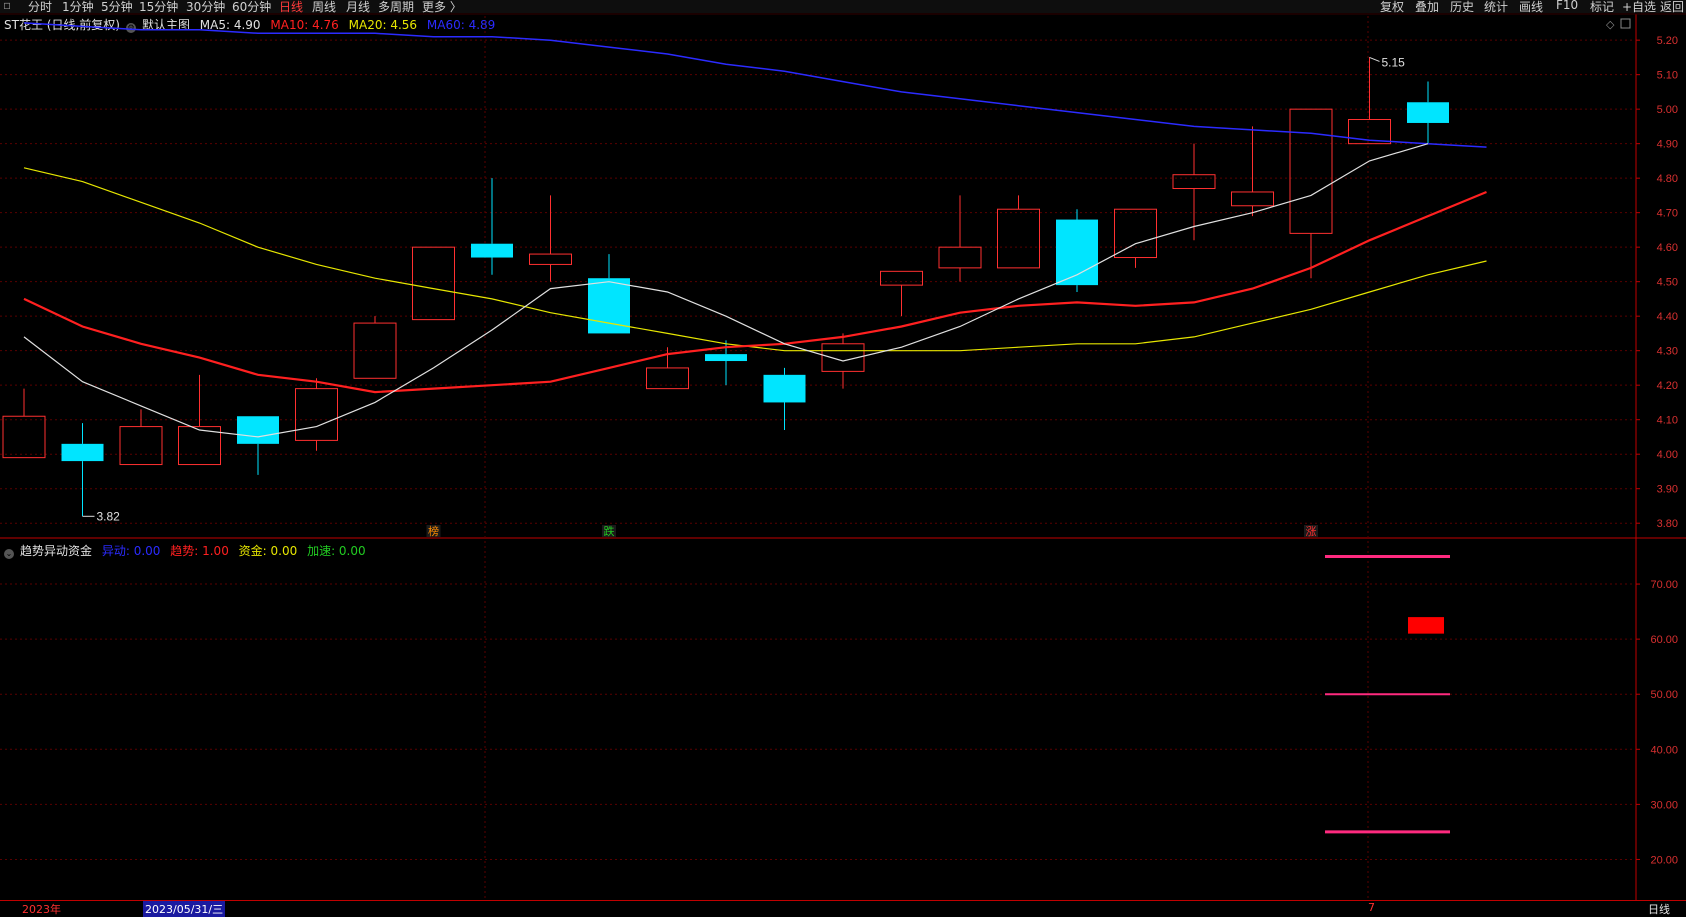  Describe the element at coordinates (1667, 214) in the screenshot. I see `price-tick-label: 4.70` at that location.